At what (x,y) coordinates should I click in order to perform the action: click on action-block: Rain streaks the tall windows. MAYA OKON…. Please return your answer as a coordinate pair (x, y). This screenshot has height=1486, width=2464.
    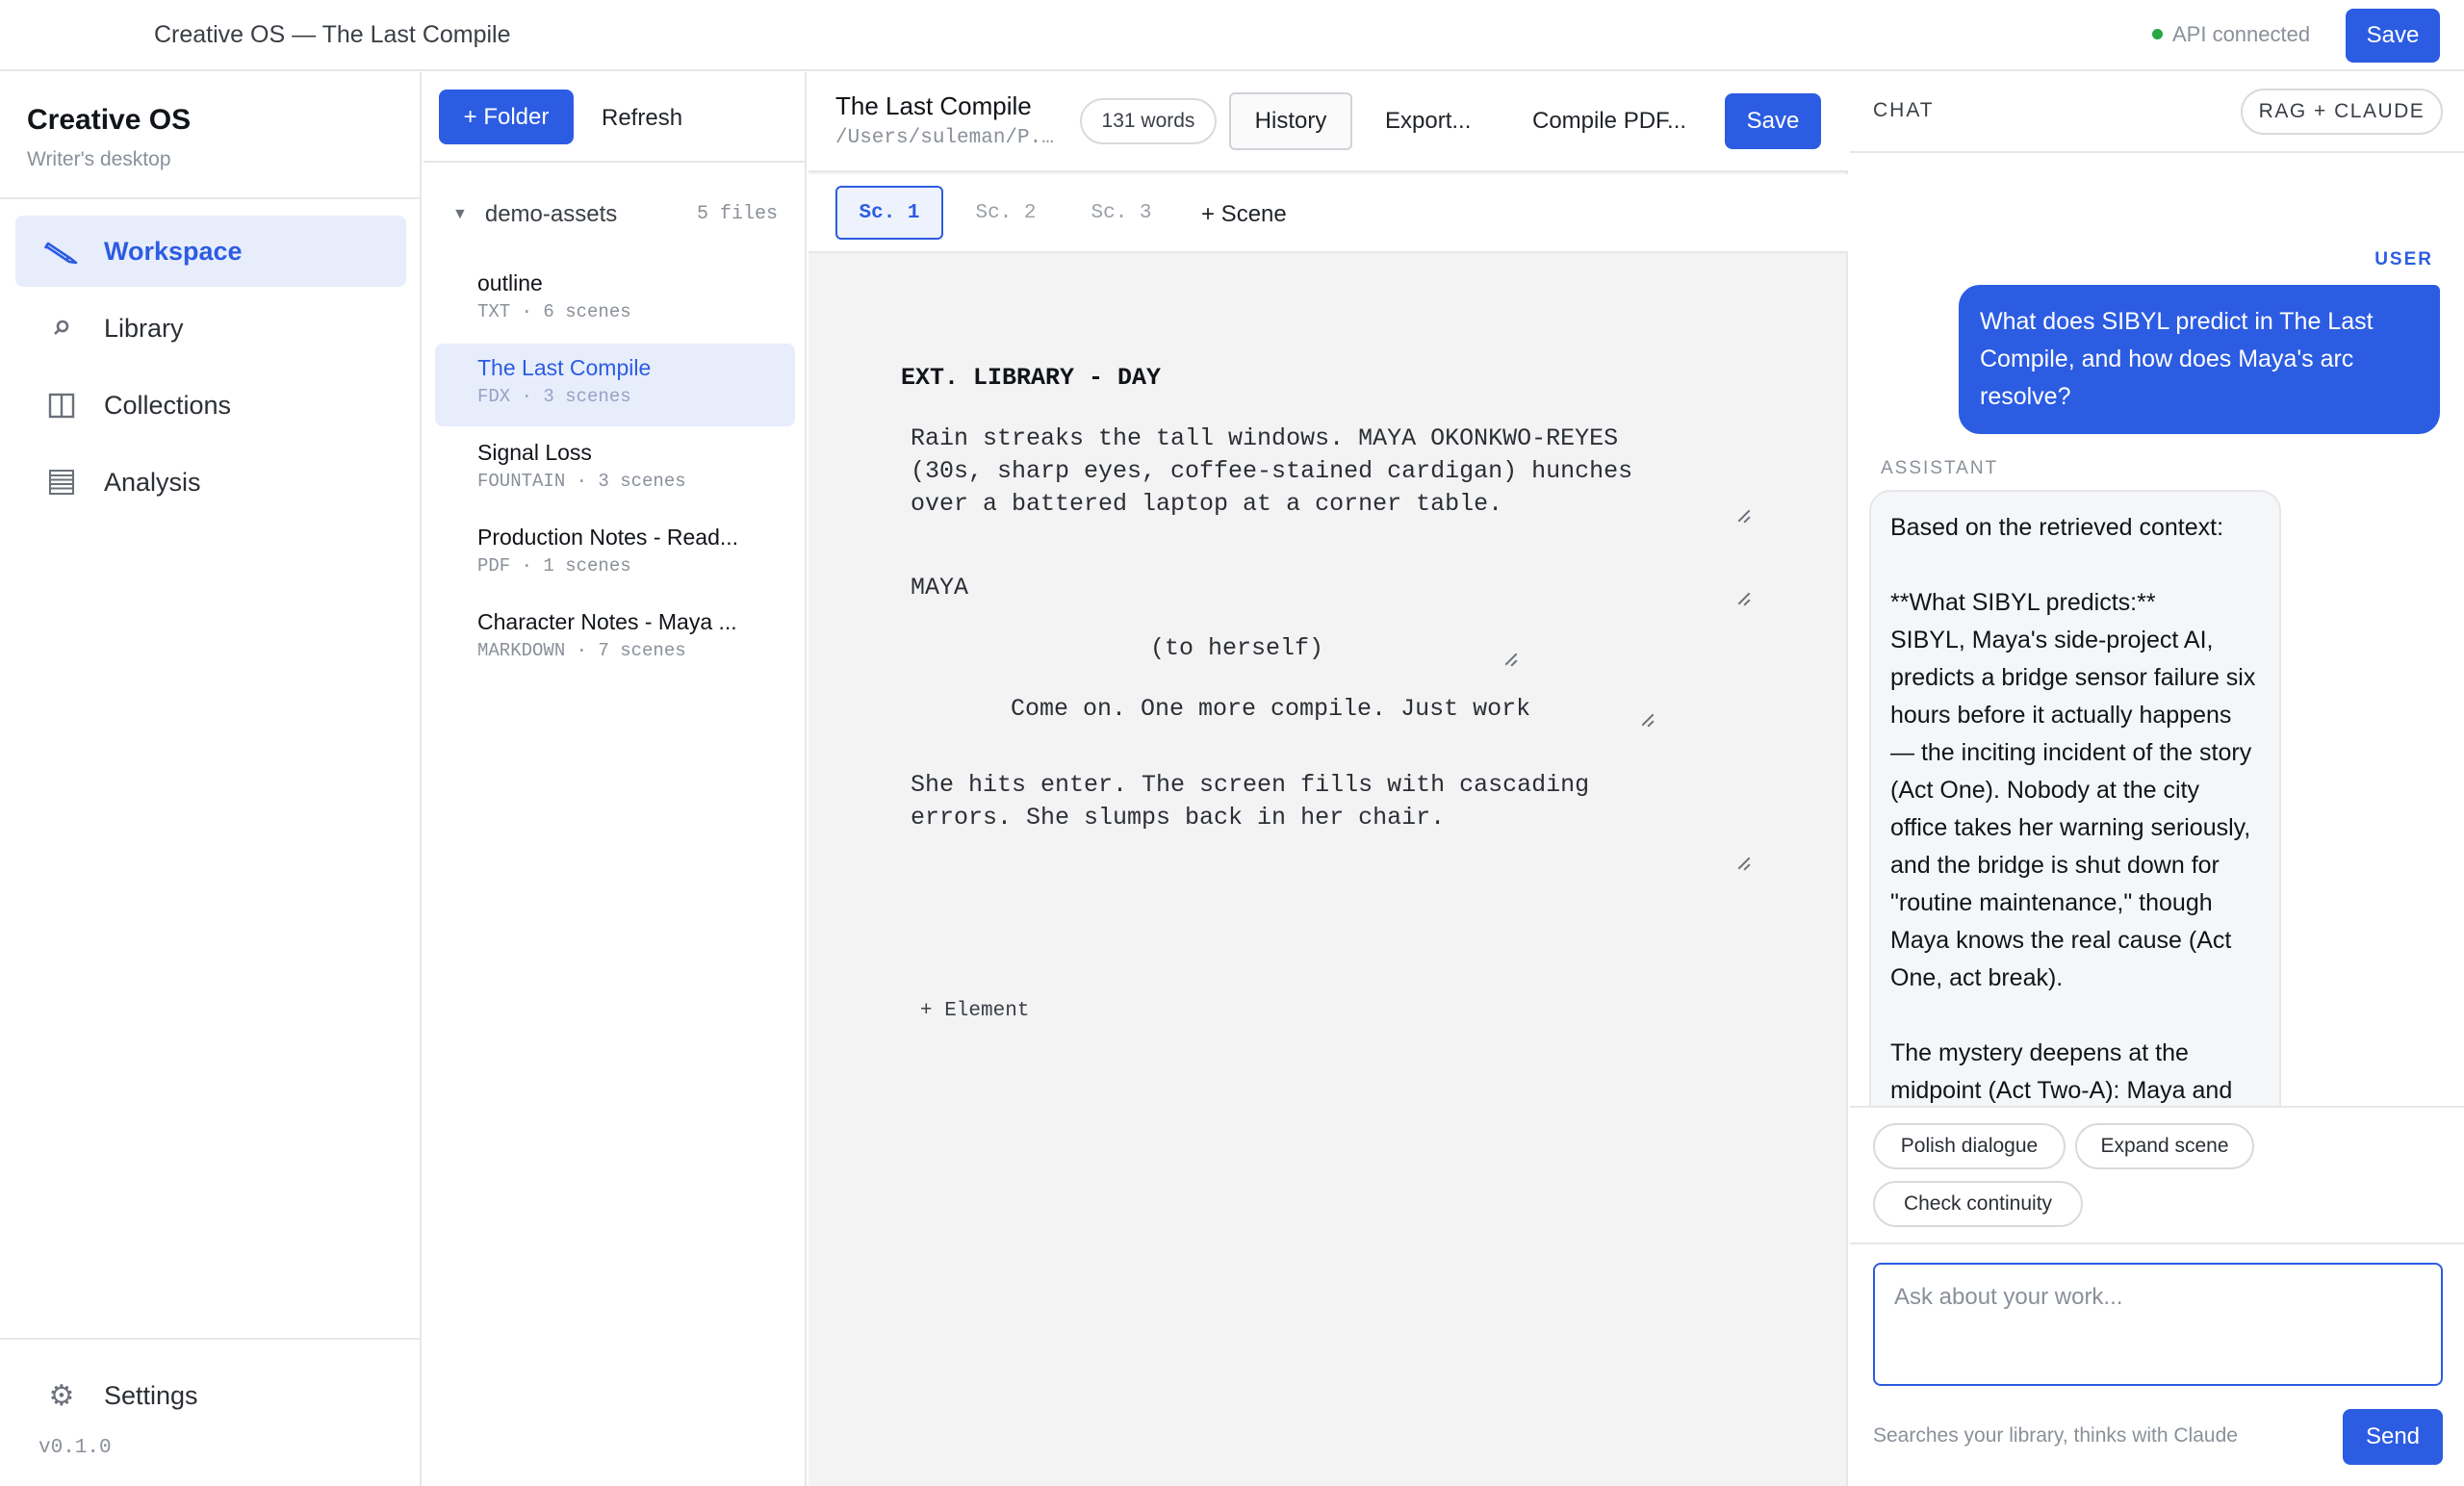
    Looking at the image, I should click on (1271, 472).